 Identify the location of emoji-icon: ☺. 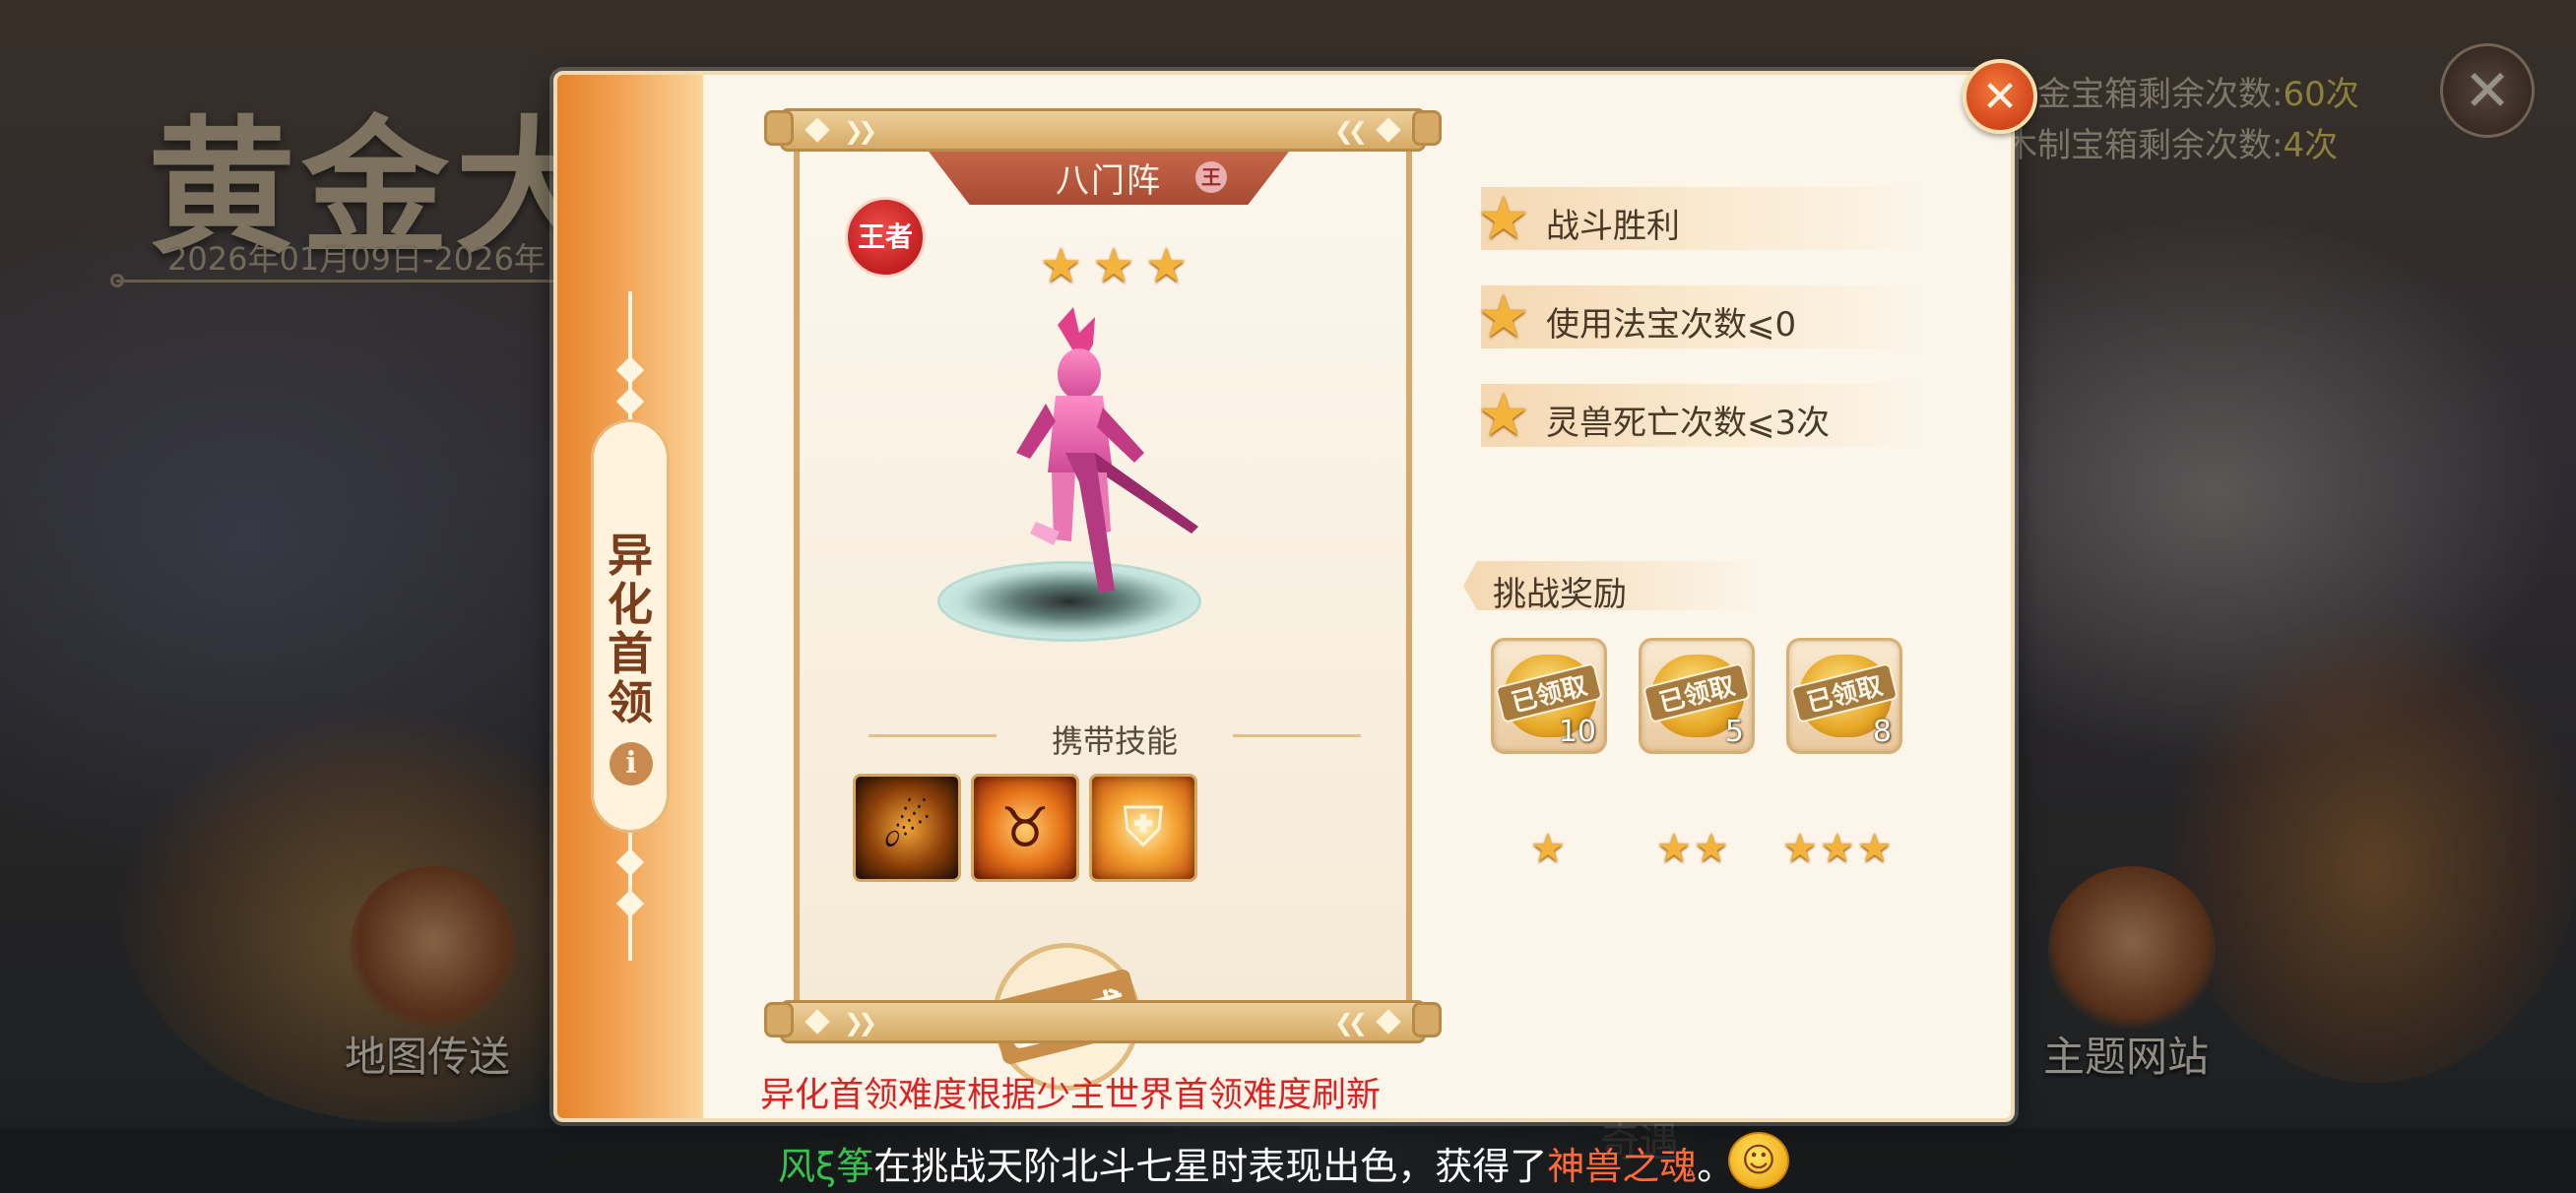
(1758, 1160).